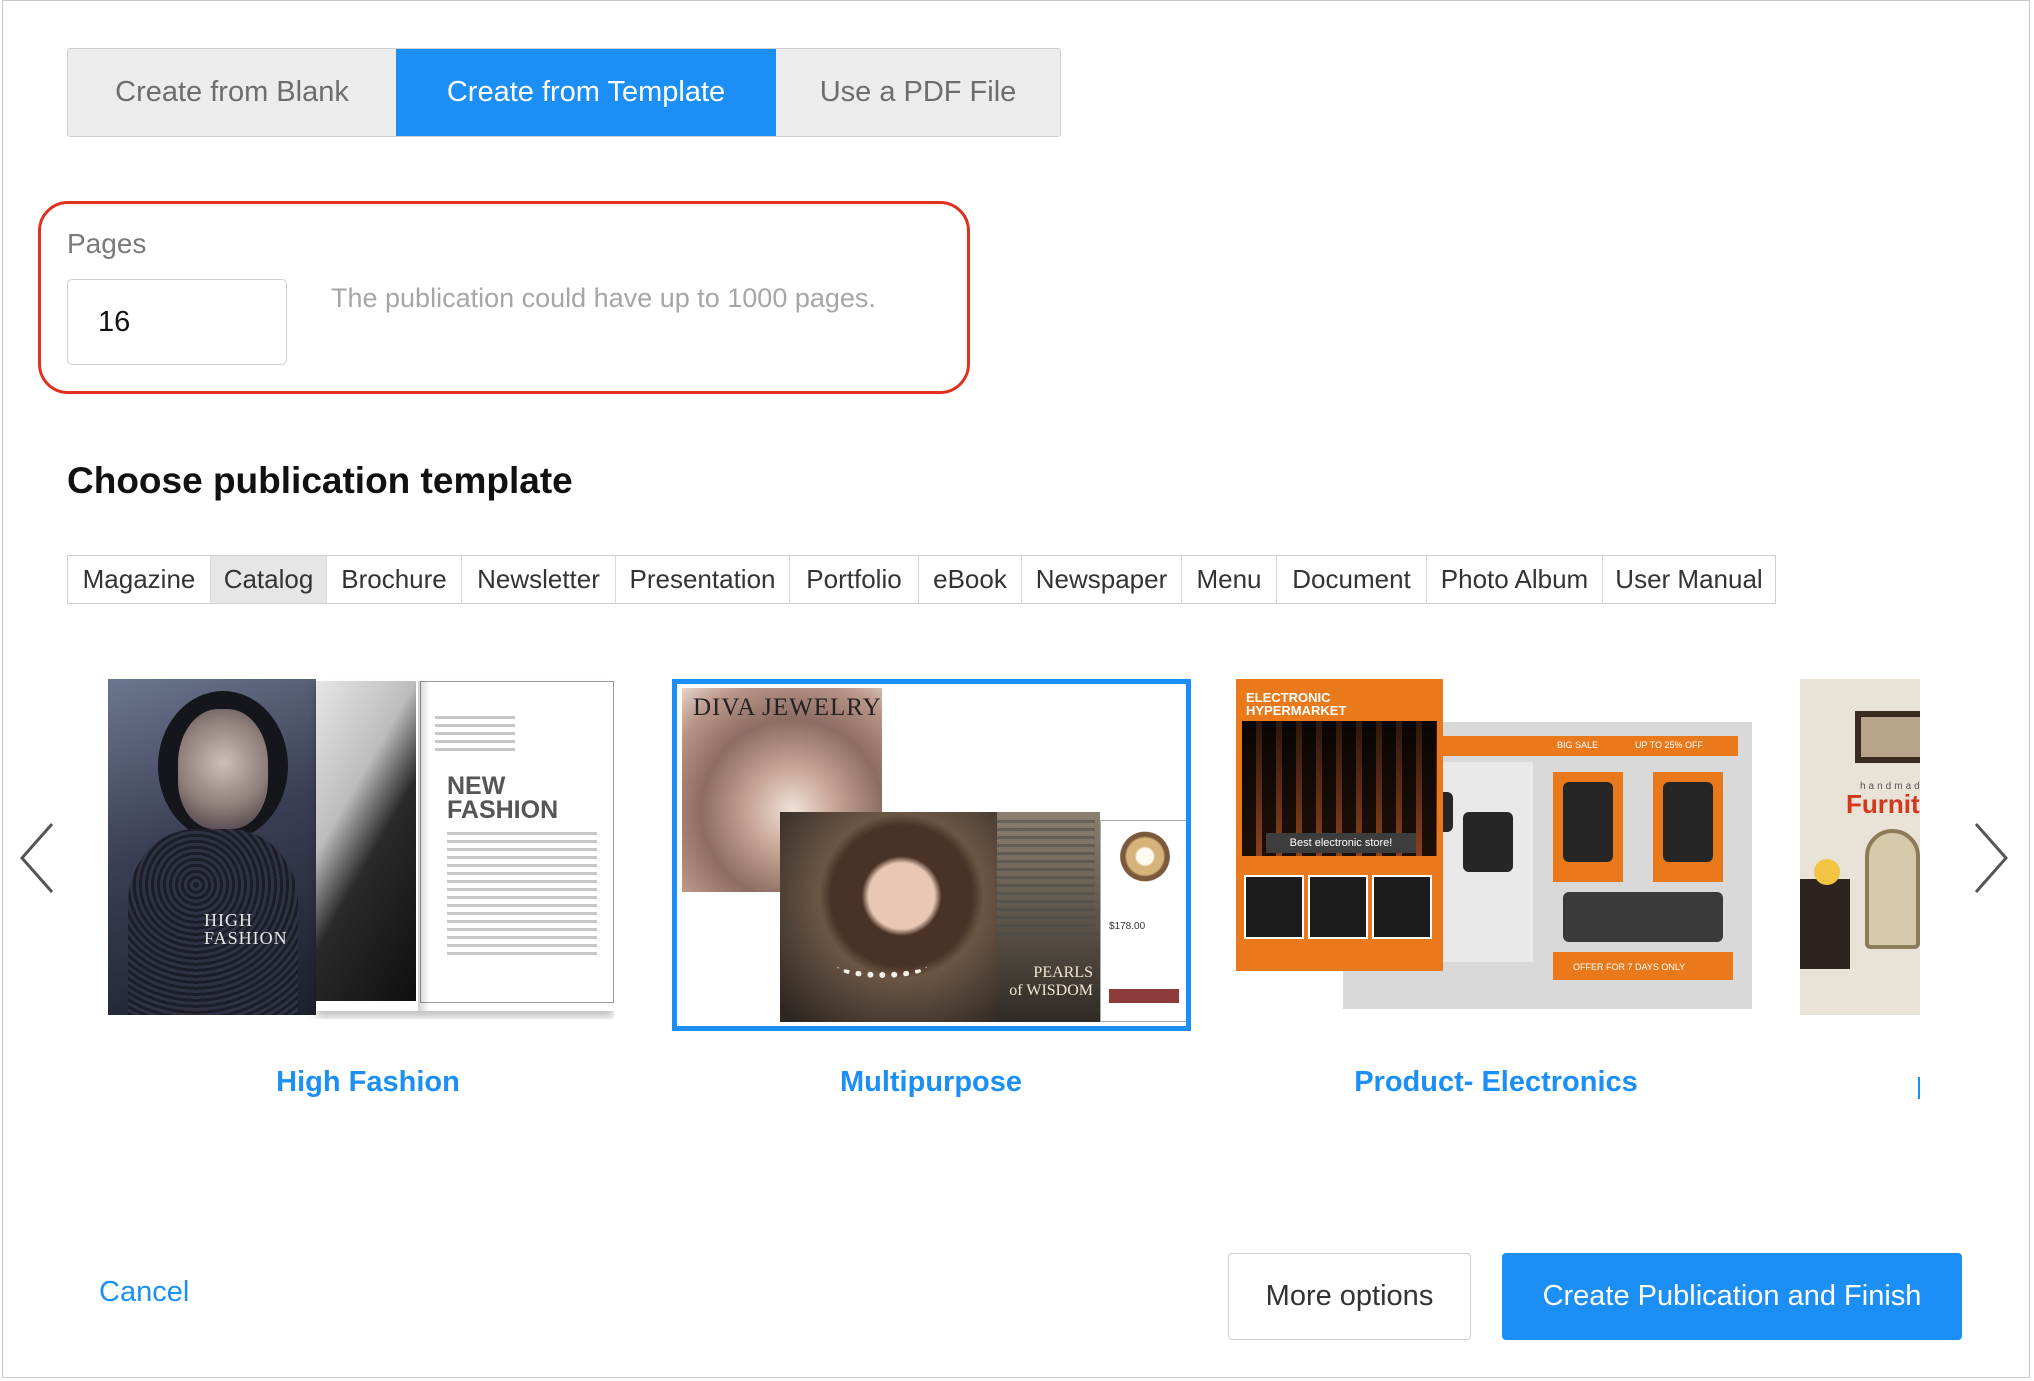 This screenshot has height=1381, width=2034. I want to click on pages-input, so click(177, 322).